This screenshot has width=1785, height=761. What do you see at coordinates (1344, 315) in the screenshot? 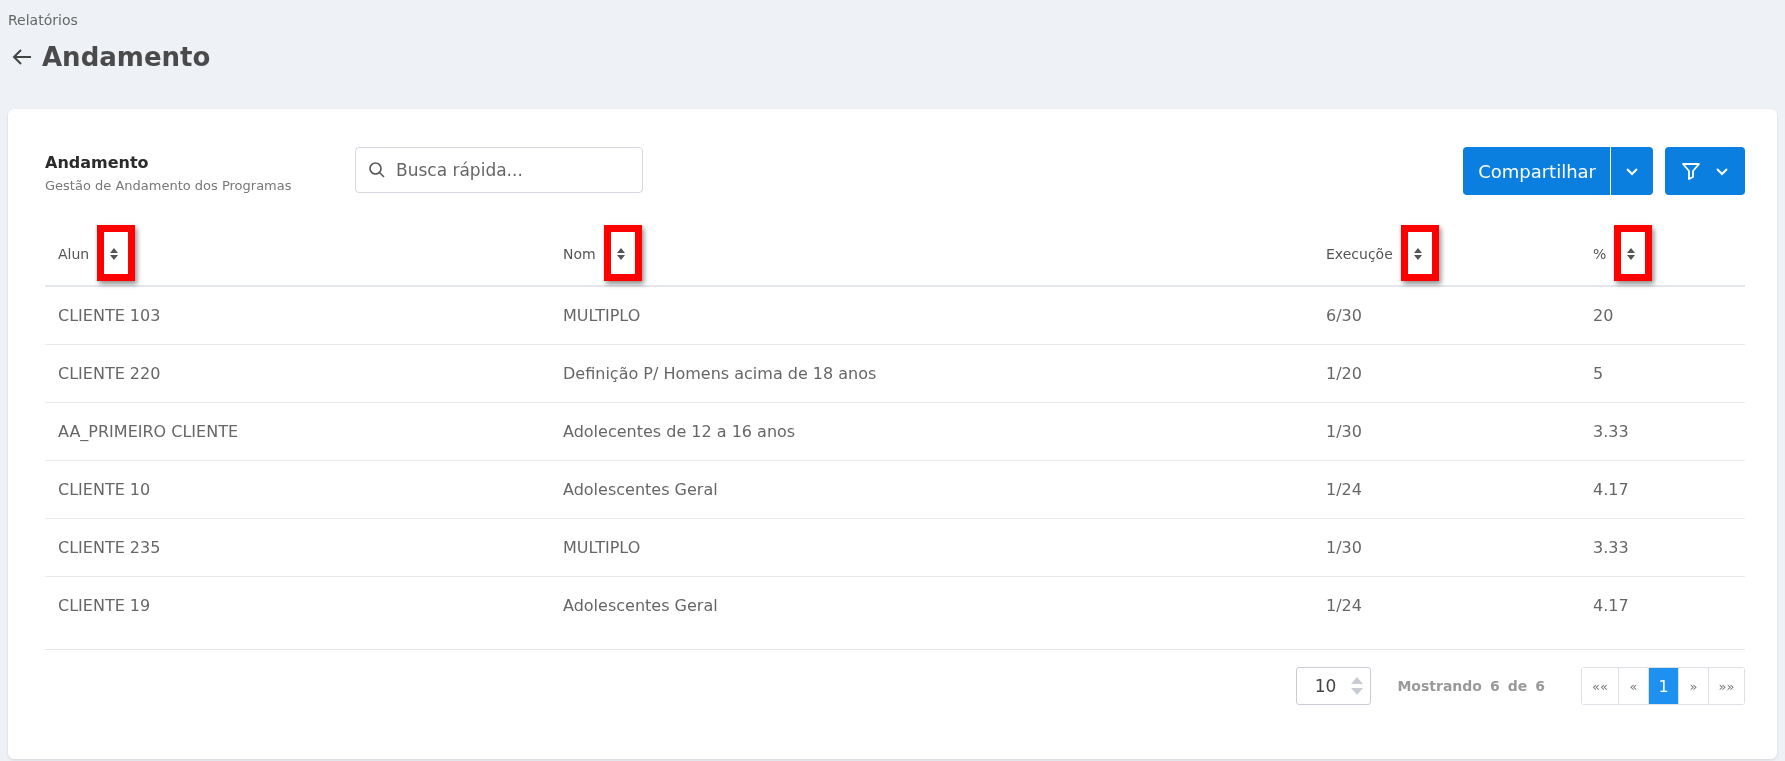
I see `table-cell: 6/30` at bounding box center [1344, 315].